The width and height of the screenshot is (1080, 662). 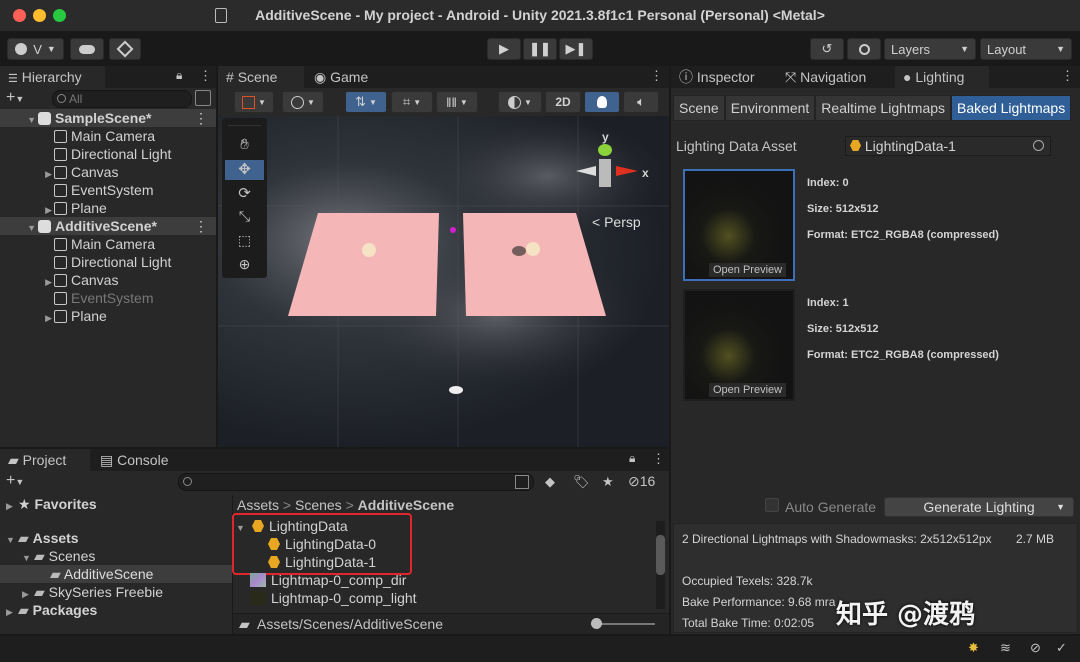 I want to click on pivot-toggle: ⇅ ▼, so click(x=366, y=102).